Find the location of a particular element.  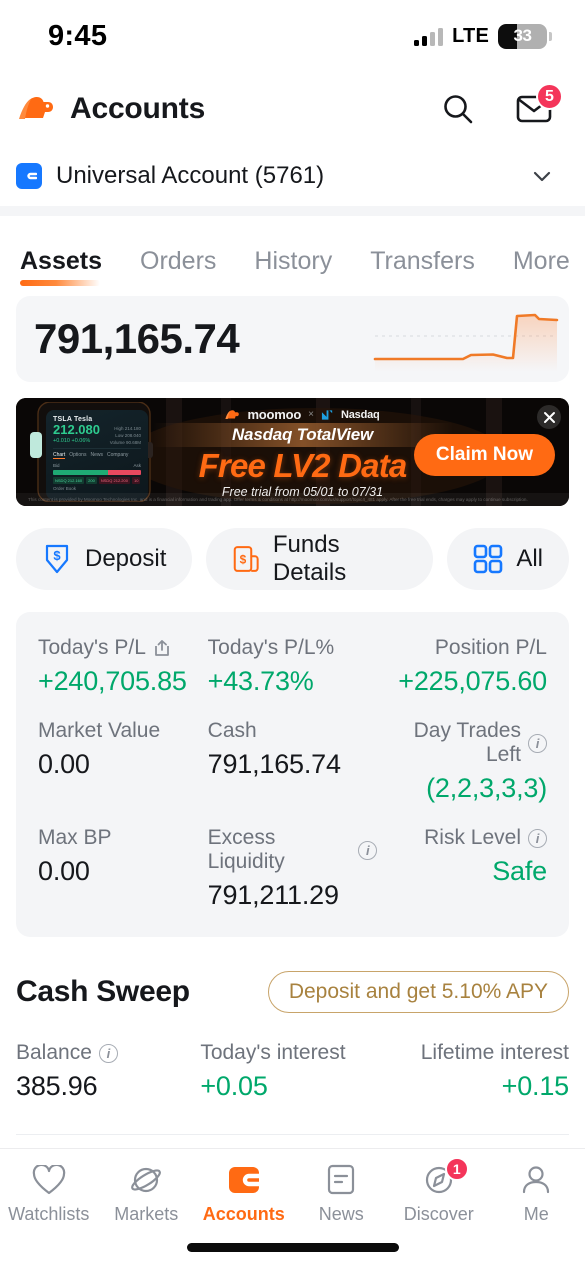

share-icon is located at coordinates (163, 648).